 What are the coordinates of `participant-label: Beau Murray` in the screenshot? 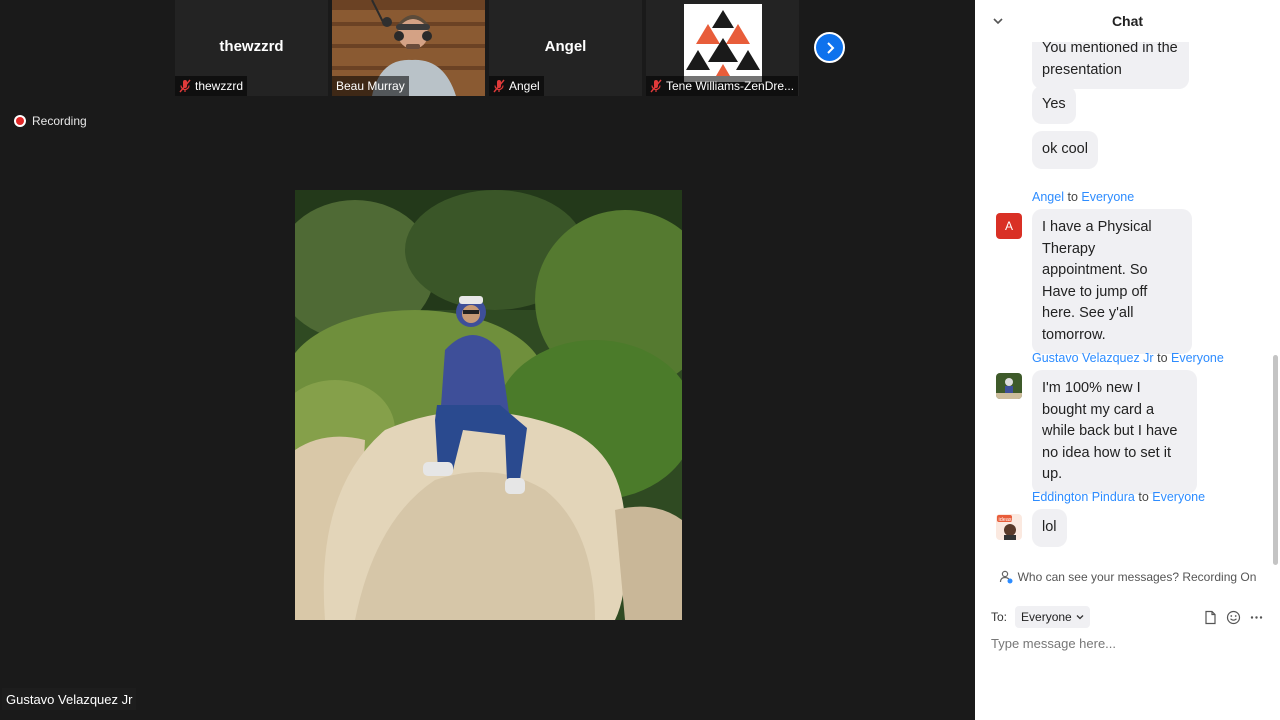 It's located at (370, 86).